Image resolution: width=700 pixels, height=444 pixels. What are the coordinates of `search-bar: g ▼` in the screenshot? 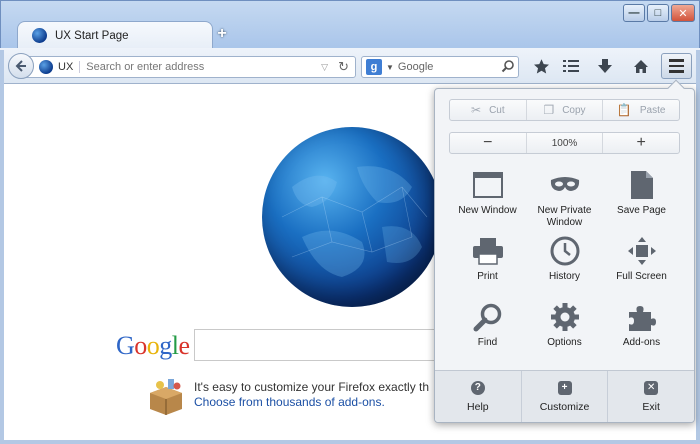 It's located at (440, 67).